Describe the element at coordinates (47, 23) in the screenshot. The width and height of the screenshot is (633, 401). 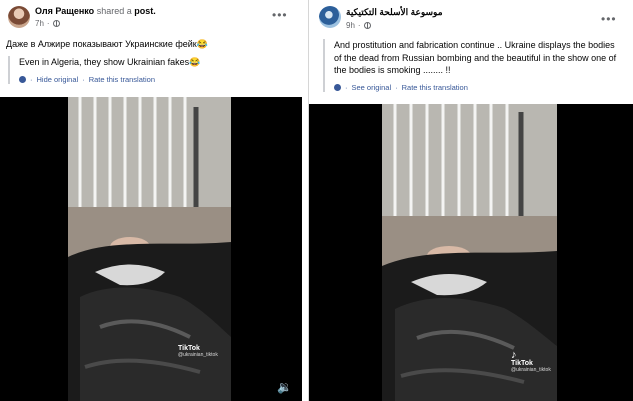
I see `left-post-meta: 7h ·` at that location.